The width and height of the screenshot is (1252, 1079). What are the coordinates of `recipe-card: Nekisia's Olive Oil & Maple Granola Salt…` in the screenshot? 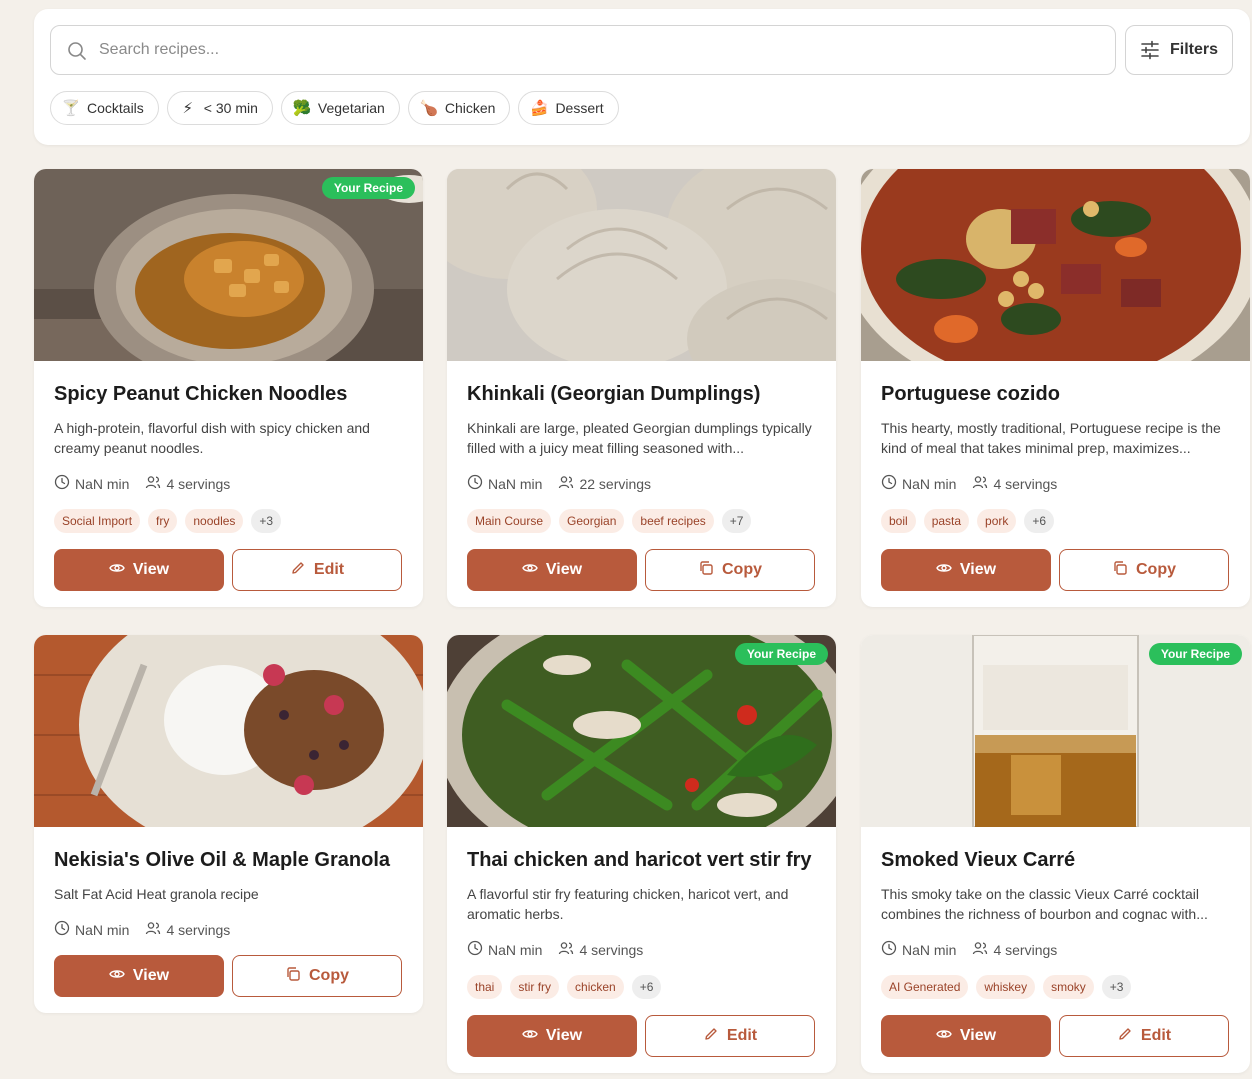 It's located at (228, 824).